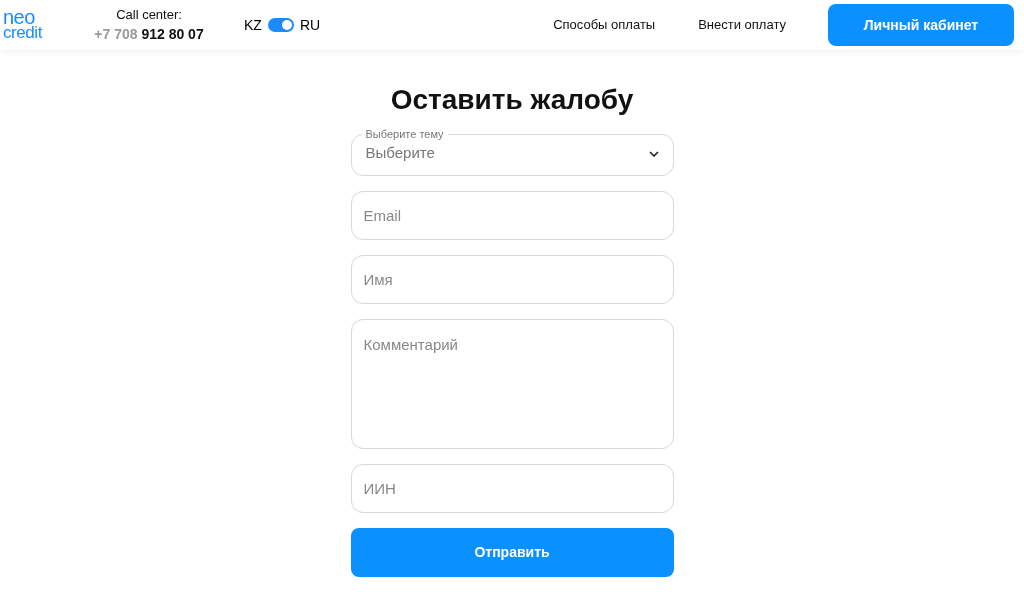 The width and height of the screenshot is (1024, 592). Describe the element at coordinates (512, 151) in the screenshot. I see `topic-select: Выберите тему Выберите` at that location.